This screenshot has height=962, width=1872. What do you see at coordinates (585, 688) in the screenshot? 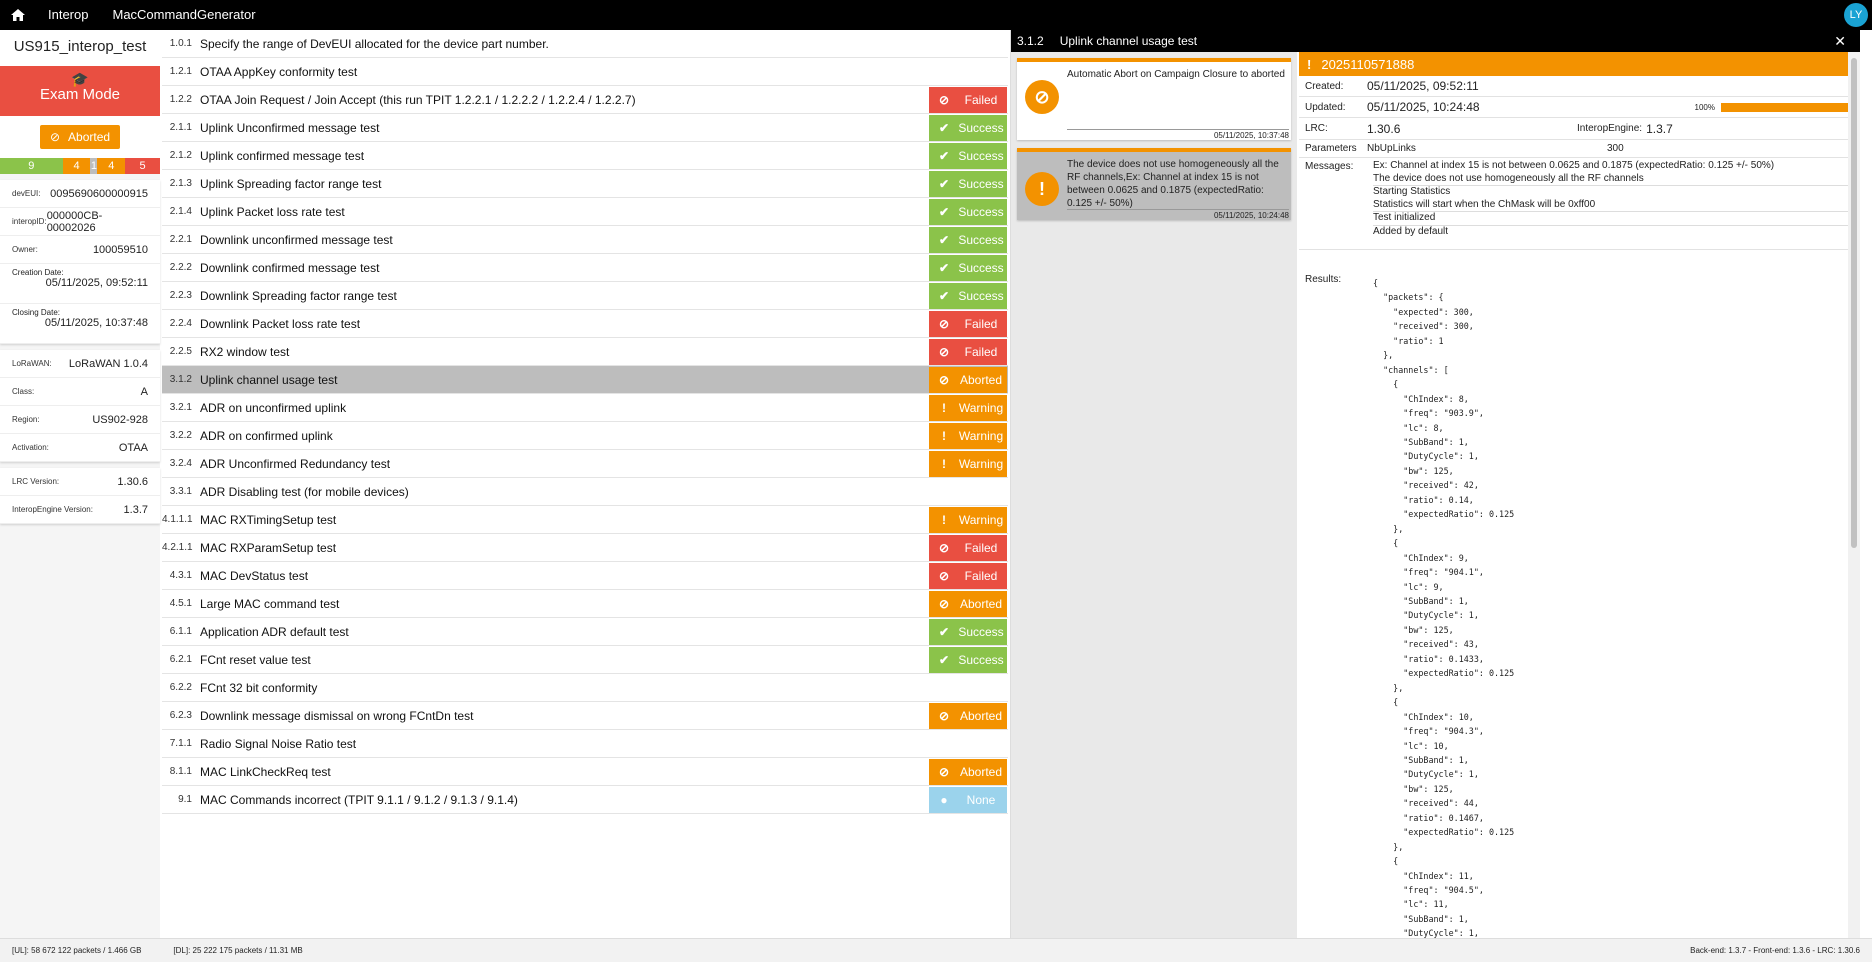
I see `test-row: 6.2.2 FCnt 32 bit conformity` at bounding box center [585, 688].